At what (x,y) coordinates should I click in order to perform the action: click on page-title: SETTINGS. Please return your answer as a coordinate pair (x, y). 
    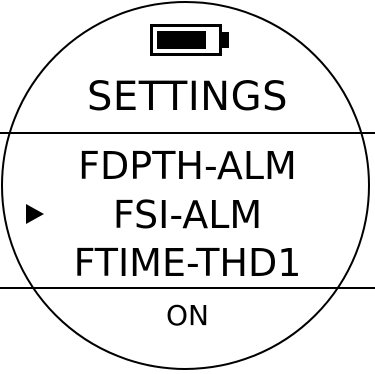
    Looking at the image, I should click on (187, 97).